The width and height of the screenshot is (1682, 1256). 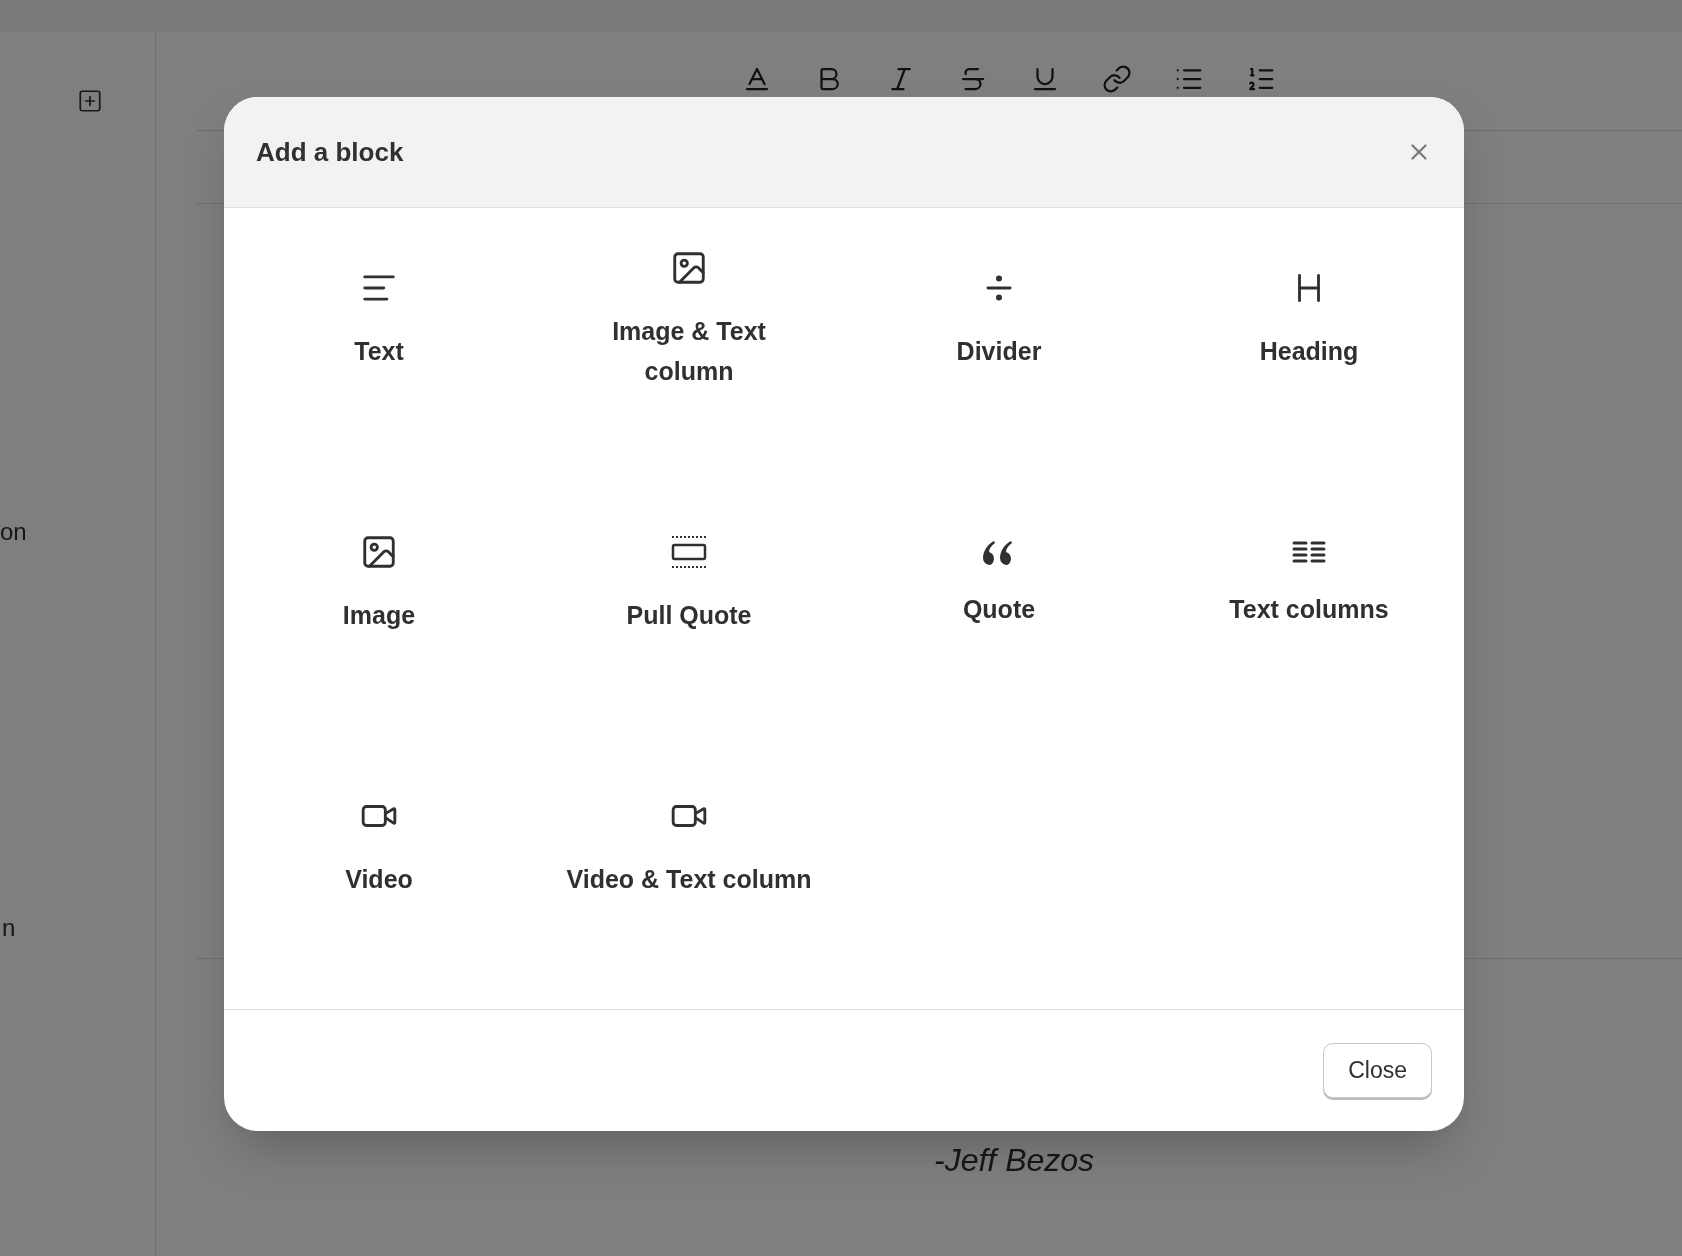 What do you see at coordinates (379, 584) in the screenshot?
I see `block-option: Image` at bounding box center [379, 584].